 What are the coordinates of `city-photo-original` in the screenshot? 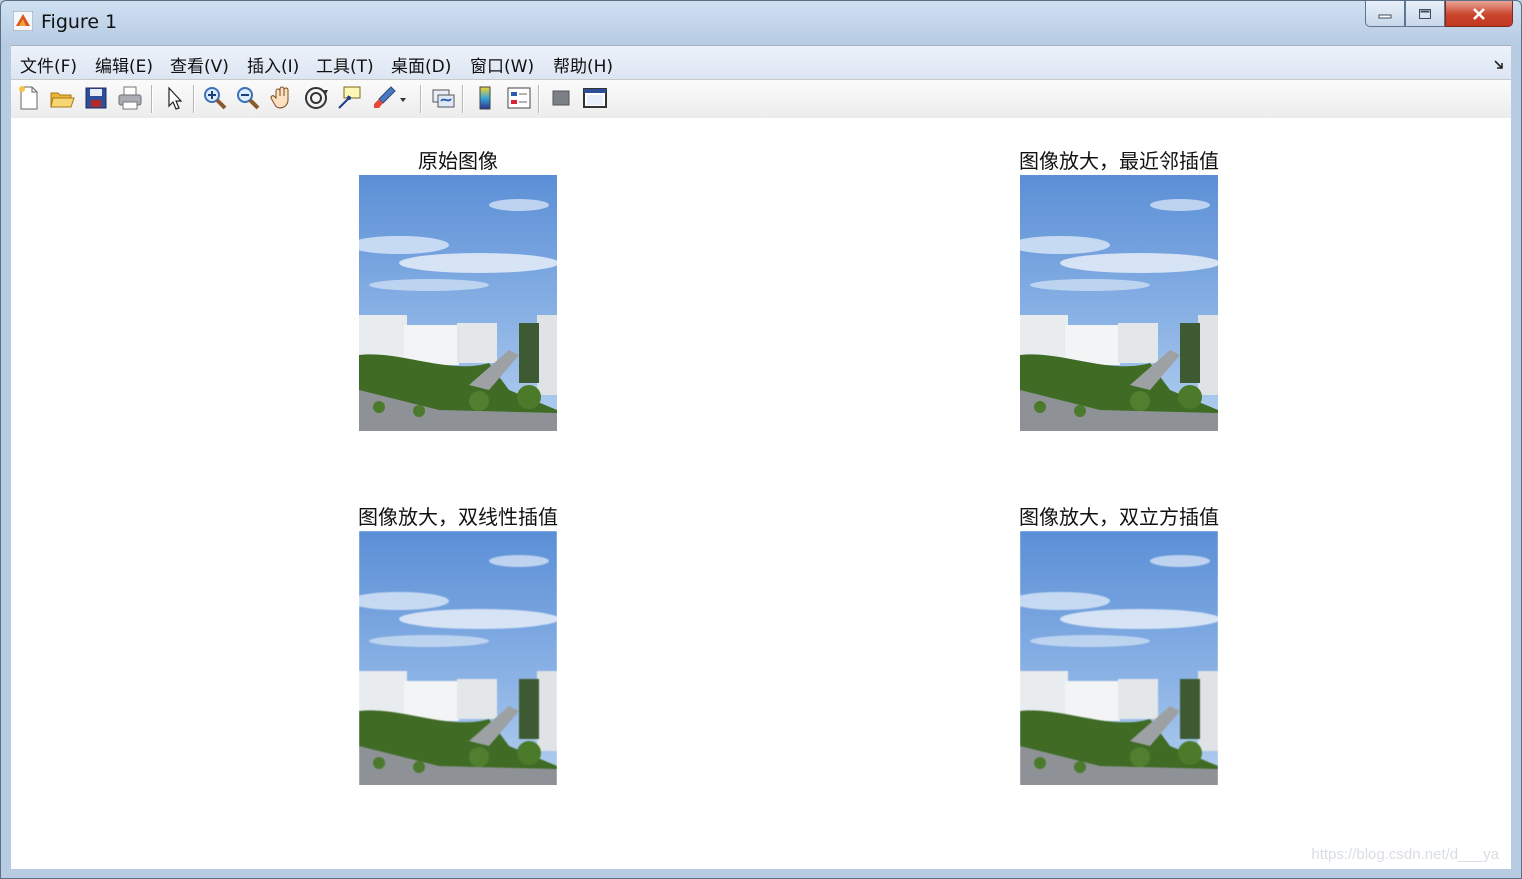 It's located at (458, 303).